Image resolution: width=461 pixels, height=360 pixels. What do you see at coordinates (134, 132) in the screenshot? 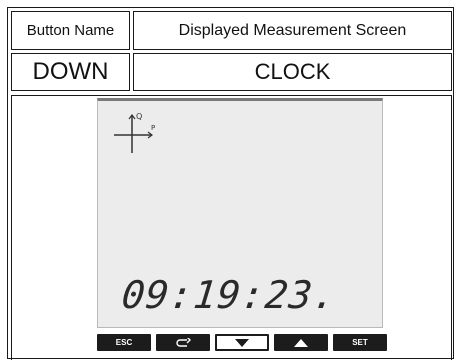
I see `pq-quadrant-icon: Q P` at bounding box center [134, 132].